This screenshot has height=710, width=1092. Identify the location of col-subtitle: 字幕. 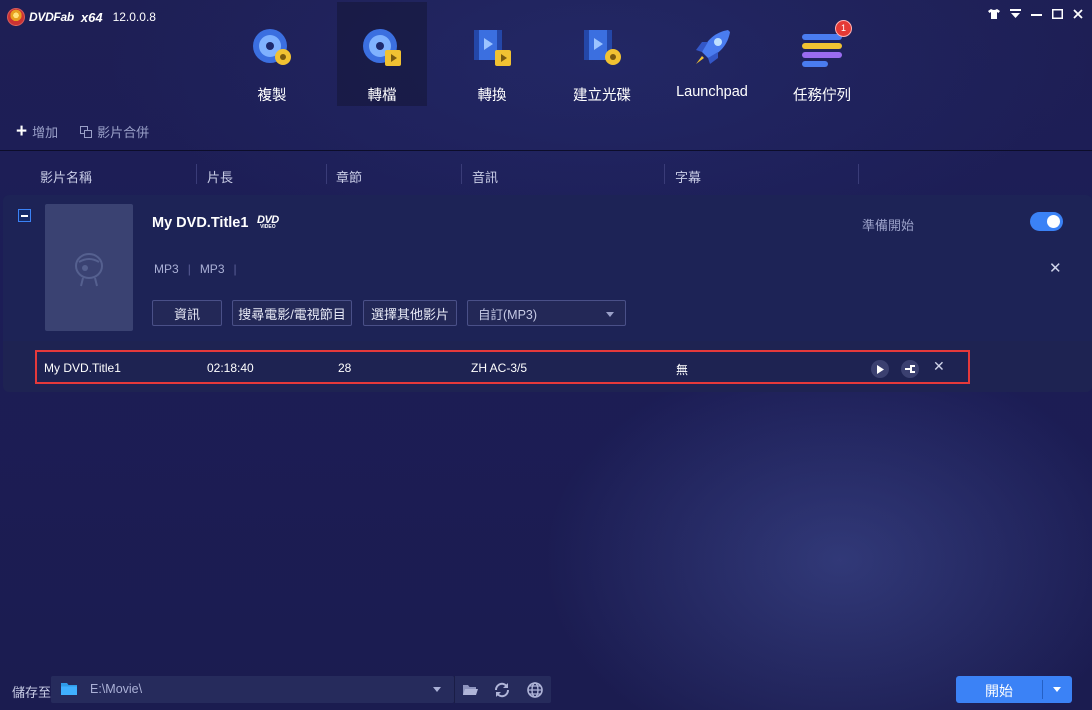
(688, 176).